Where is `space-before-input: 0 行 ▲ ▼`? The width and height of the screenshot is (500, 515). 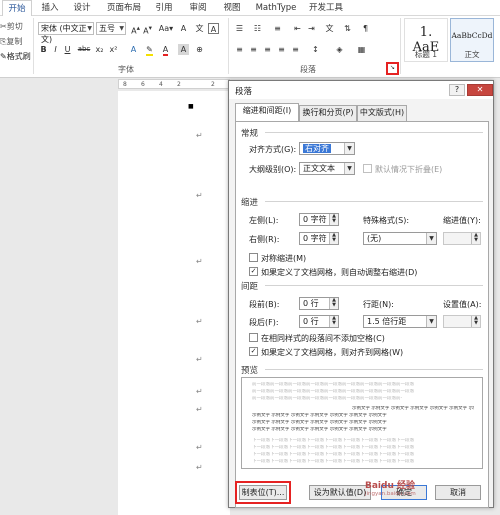
space-before-input: 0 行 ▲ ▼ is located at coordinates (319, 303).